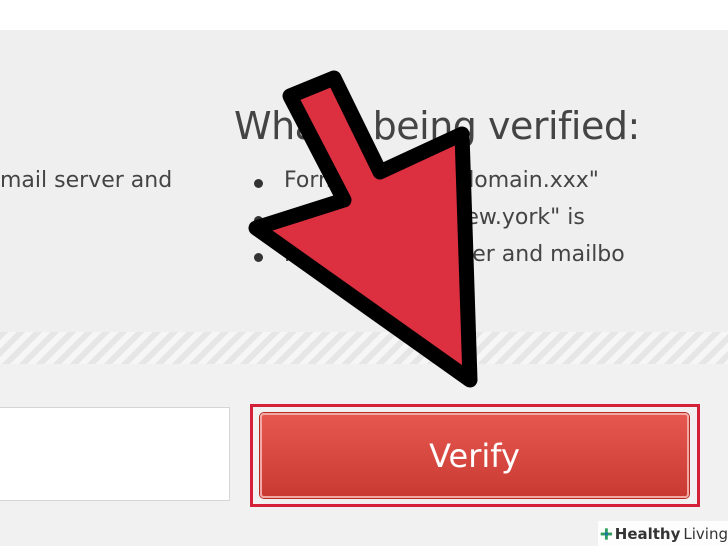 The image size is (728, 546). What do you see at coordinates (364, 15) in the screenshot?
I see `top-strip` at bounding box center [364, 15].